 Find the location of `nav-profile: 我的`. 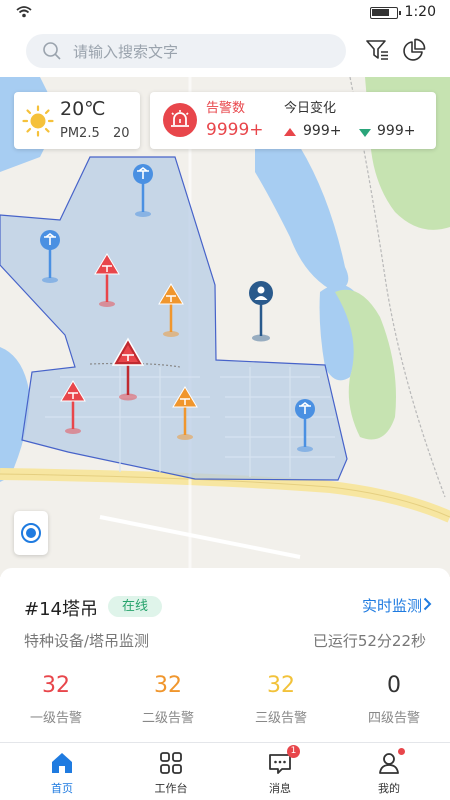

nav-profile: 我的 is located at coordinates (389, 771).